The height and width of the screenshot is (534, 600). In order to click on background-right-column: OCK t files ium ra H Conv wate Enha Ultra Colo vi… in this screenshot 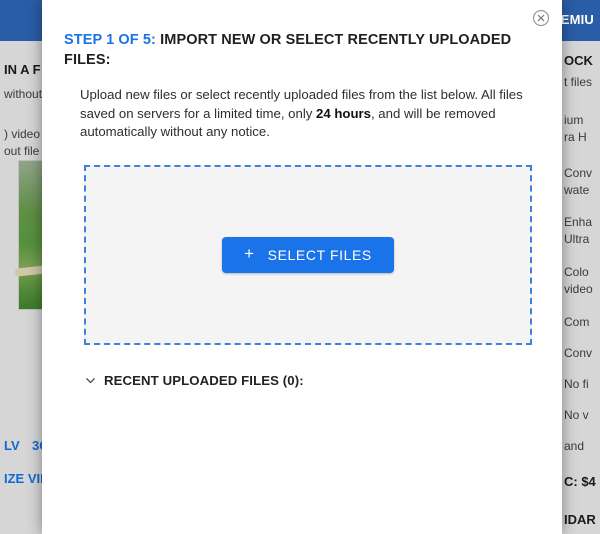, I will do `click(578, 287)`.